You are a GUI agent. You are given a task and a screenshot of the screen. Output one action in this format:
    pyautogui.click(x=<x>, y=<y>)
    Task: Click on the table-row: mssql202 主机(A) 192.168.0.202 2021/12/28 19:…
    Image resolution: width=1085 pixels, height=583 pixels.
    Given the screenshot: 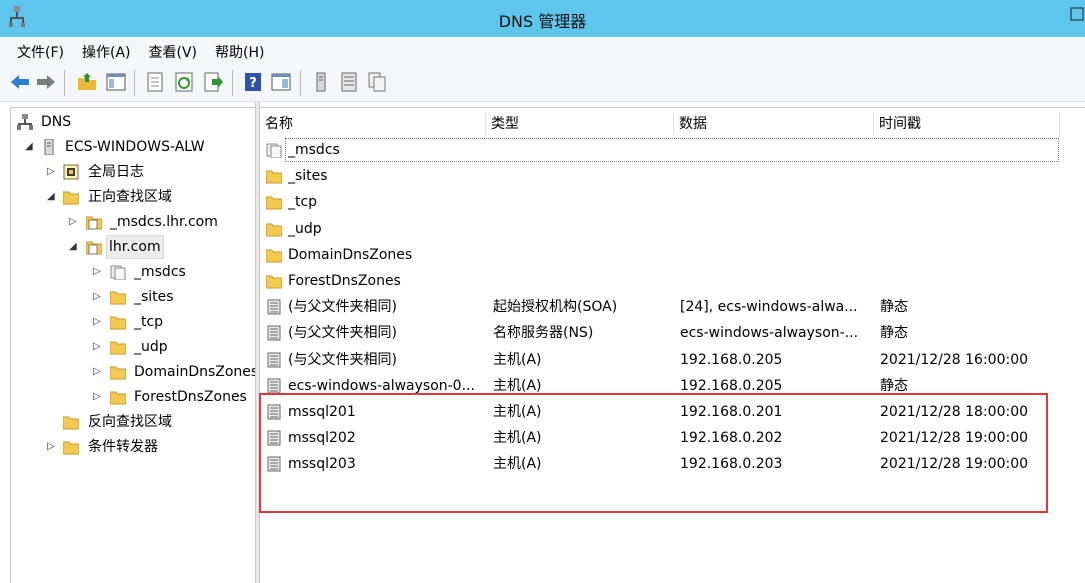 What is the action you would take?
    pyautogui.click(x=660, y=438)
    